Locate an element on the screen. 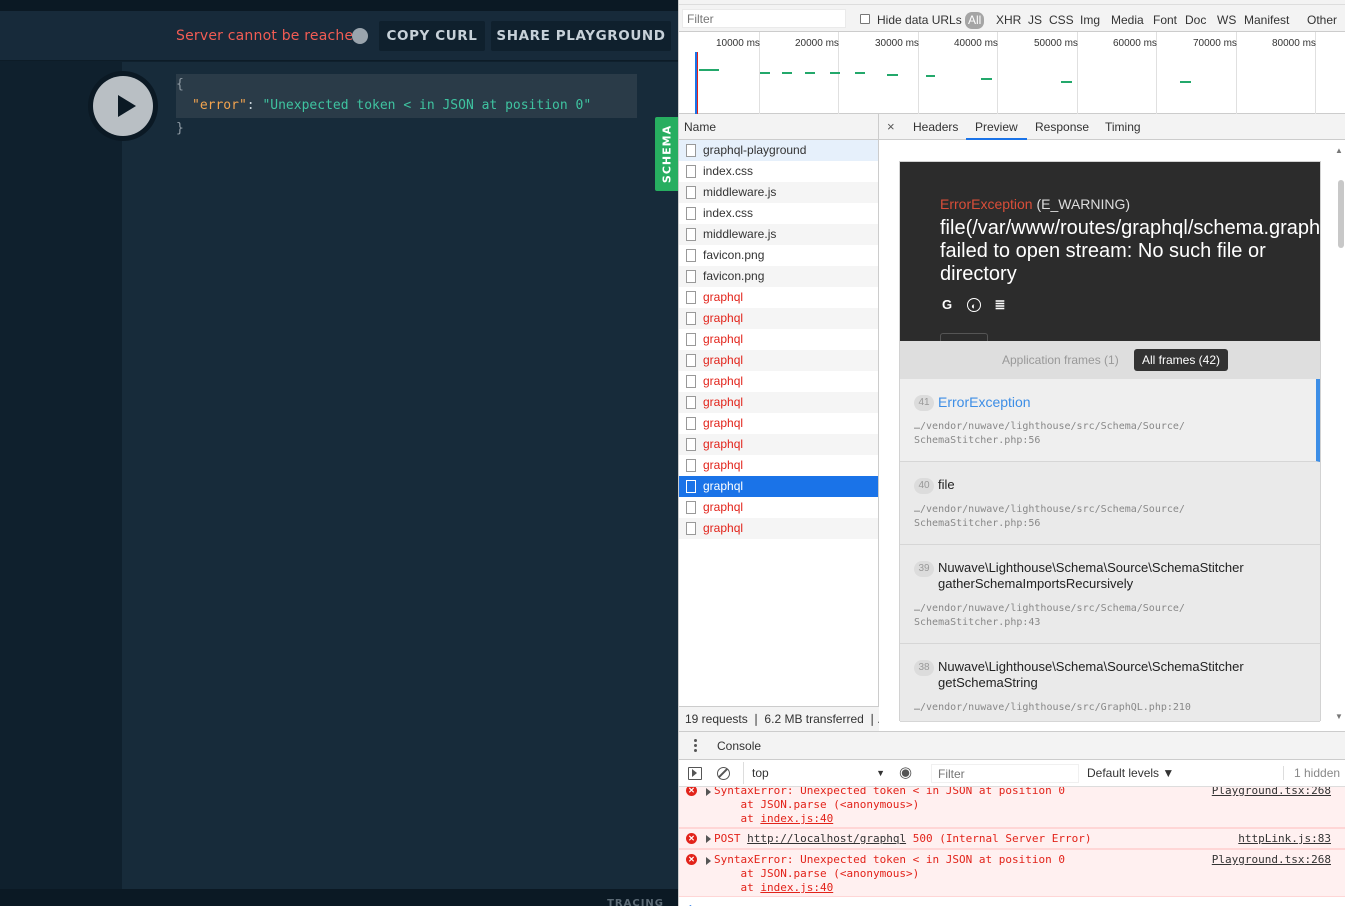 This screenshot has height=906, width=1345. console-prompt: › is located at coordinates (691, 903).